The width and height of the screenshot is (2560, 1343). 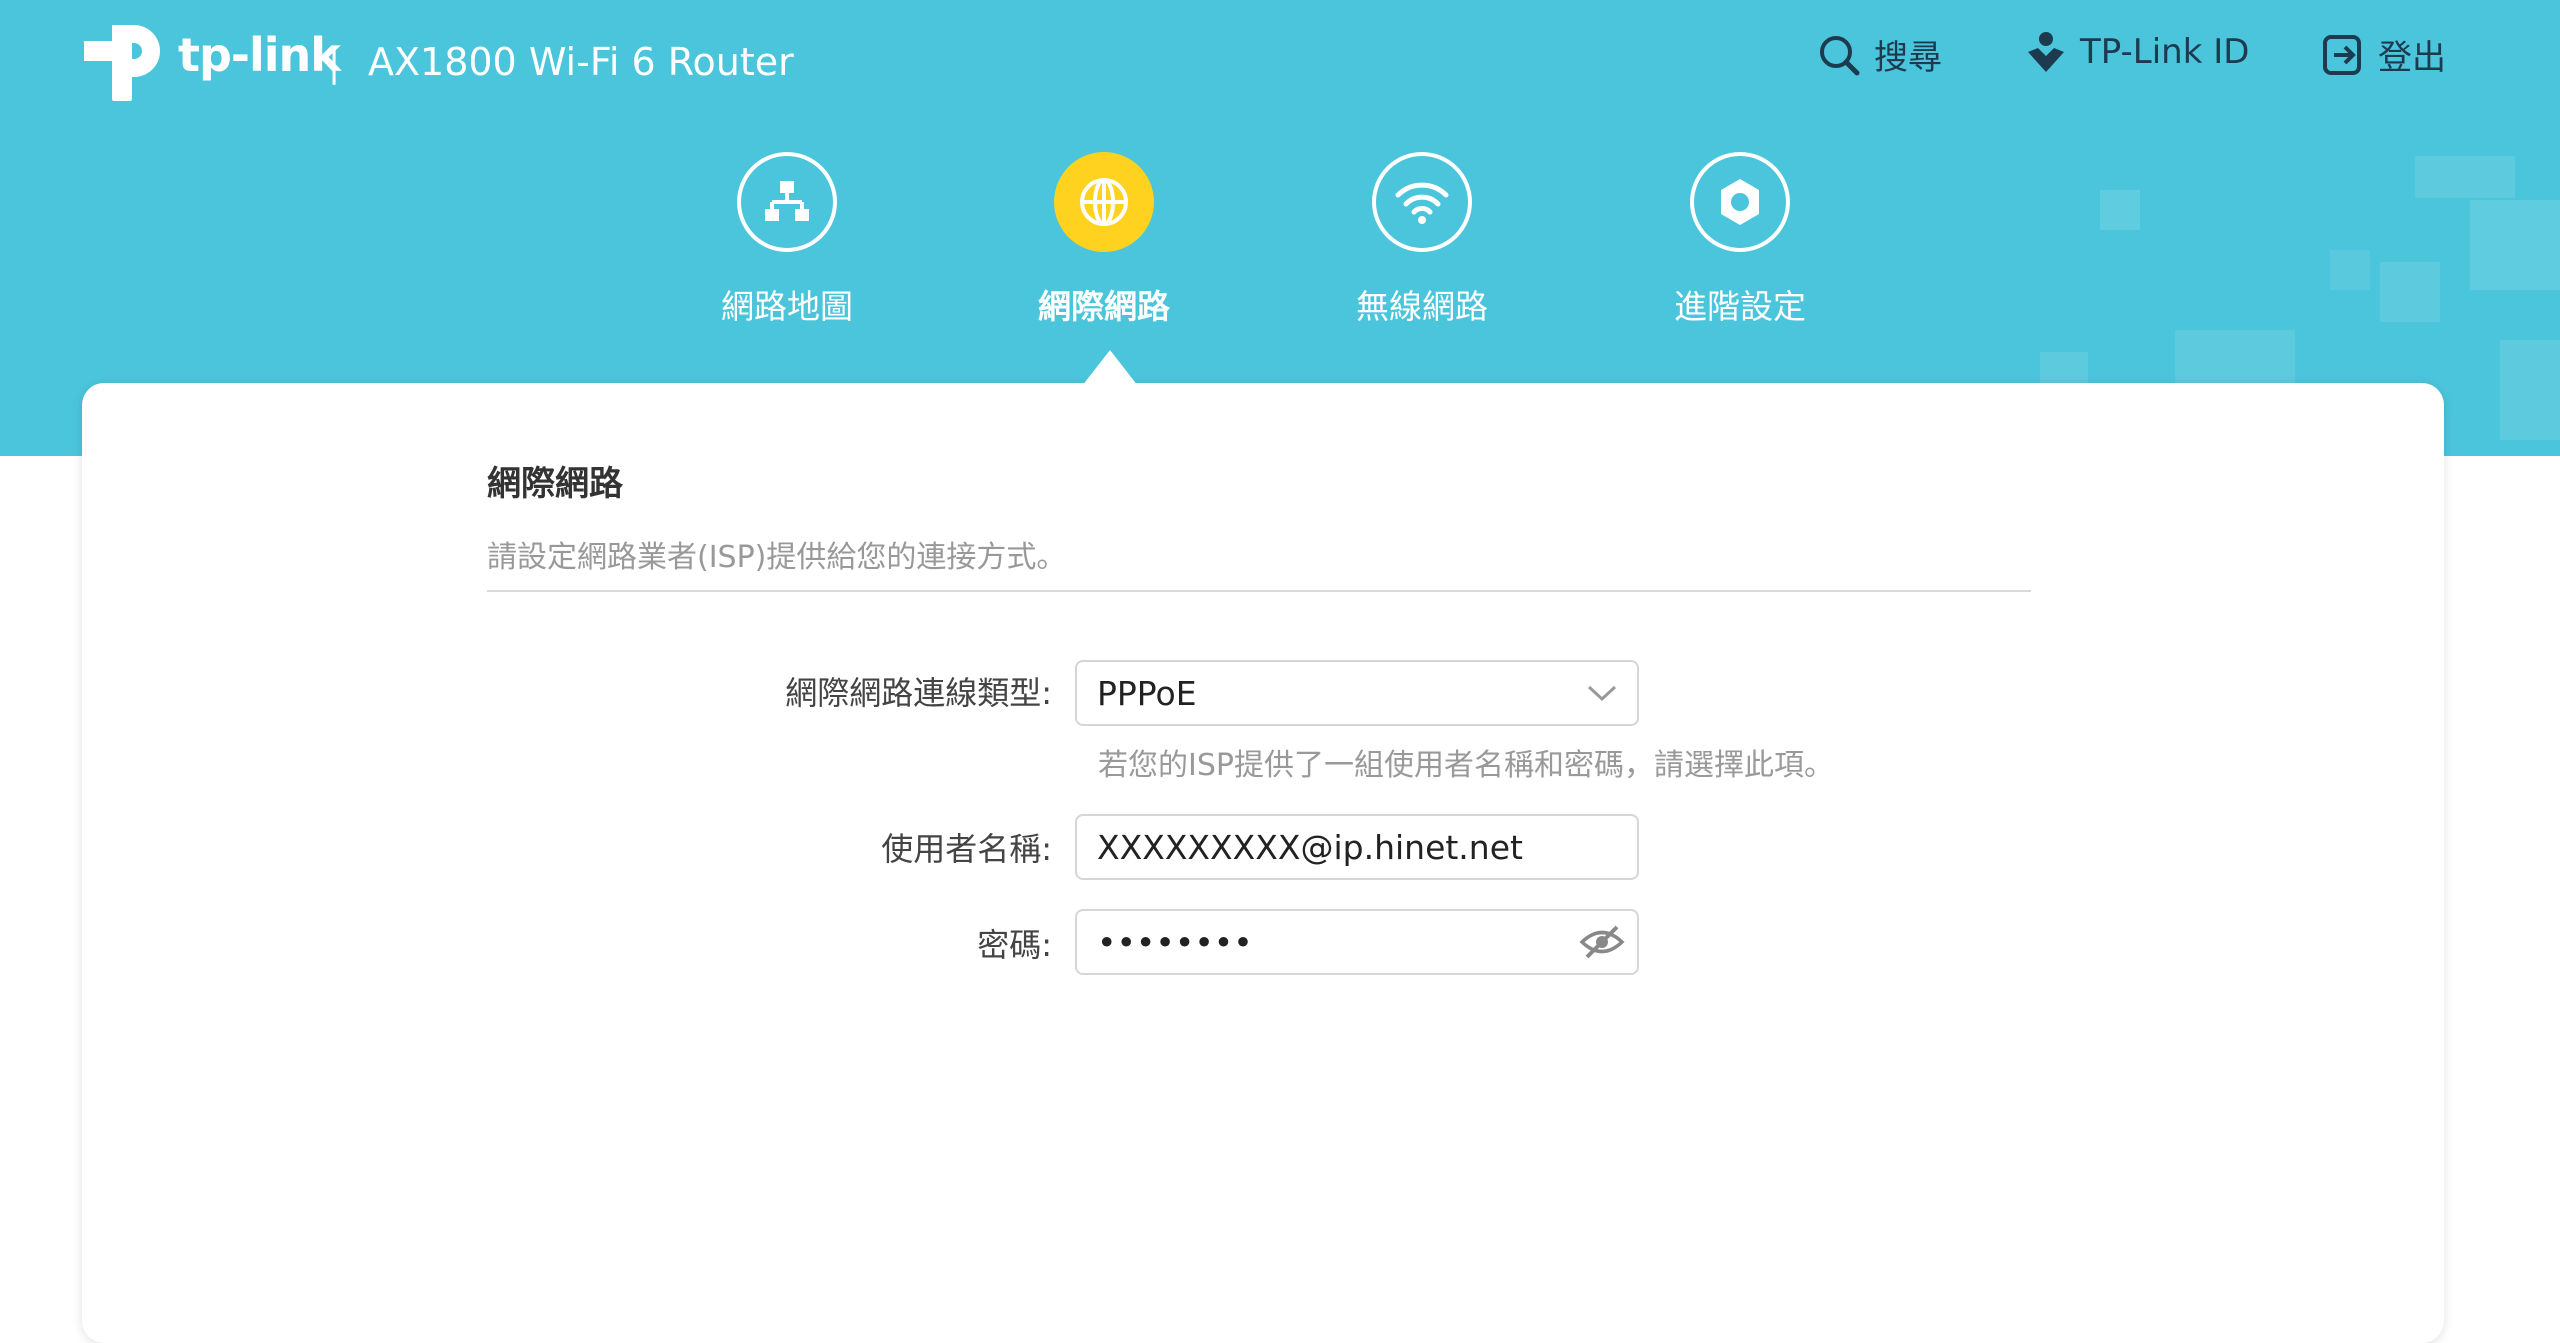 I want to click on logout-button: 登出, so click(x=2384, y=54).